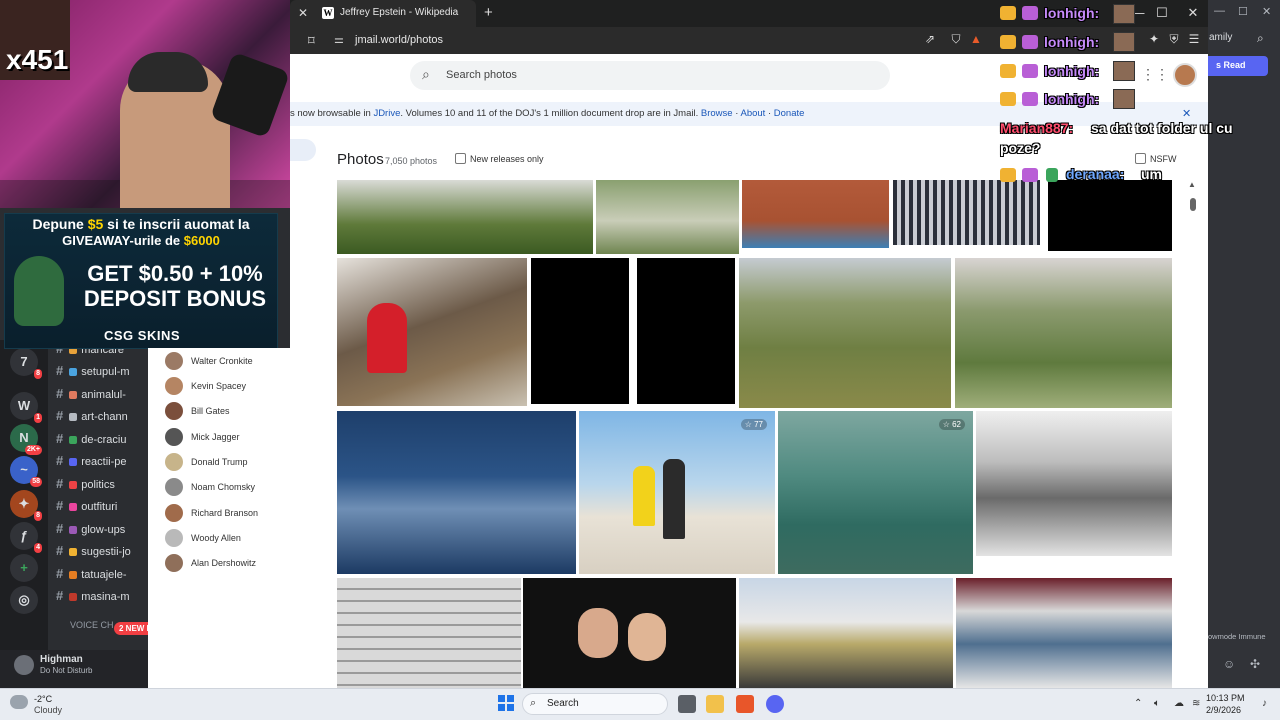  What do you see at coordinates (26, 537) in the screenshot?
I see `server-icon: ƒ4` at bounding box center [26, 537].